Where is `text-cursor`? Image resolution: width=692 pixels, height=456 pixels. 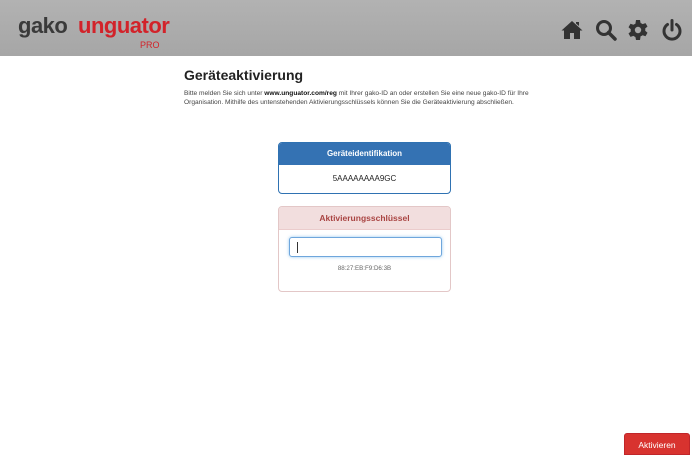 text-cursor is located at coordinates (297, 247).